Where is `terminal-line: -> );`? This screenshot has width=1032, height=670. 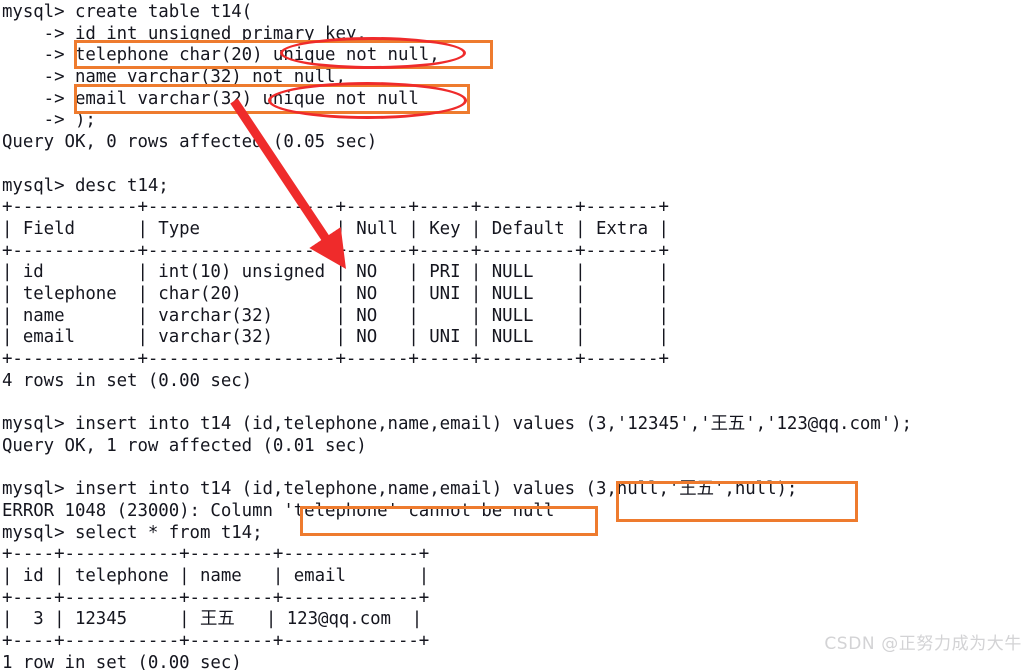 terminal-line: -> ); is located at coordinates (49, 120).